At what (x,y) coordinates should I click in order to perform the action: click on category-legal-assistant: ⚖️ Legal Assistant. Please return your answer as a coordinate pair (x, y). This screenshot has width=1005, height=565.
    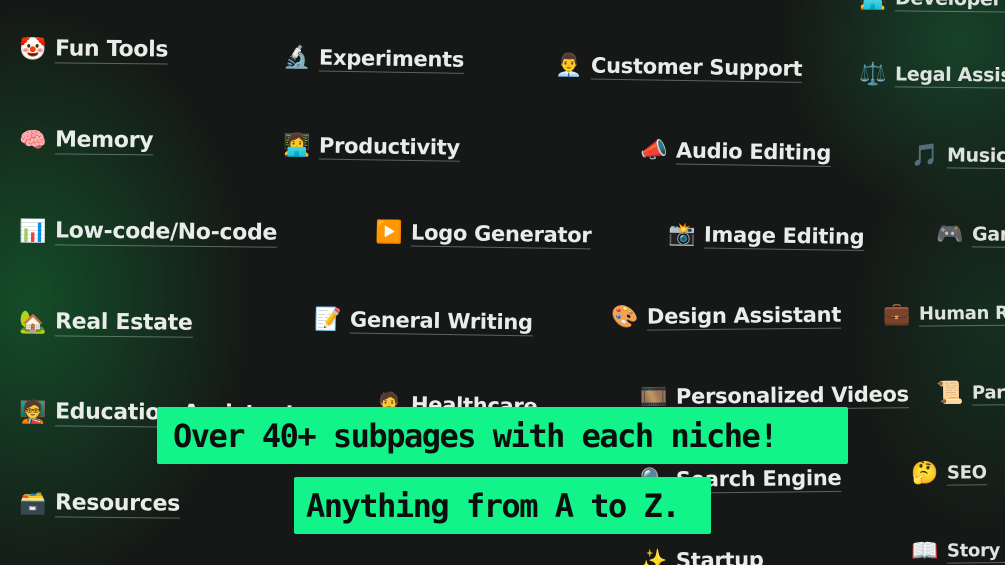
    Looking at the image, I should click on (932, 75).